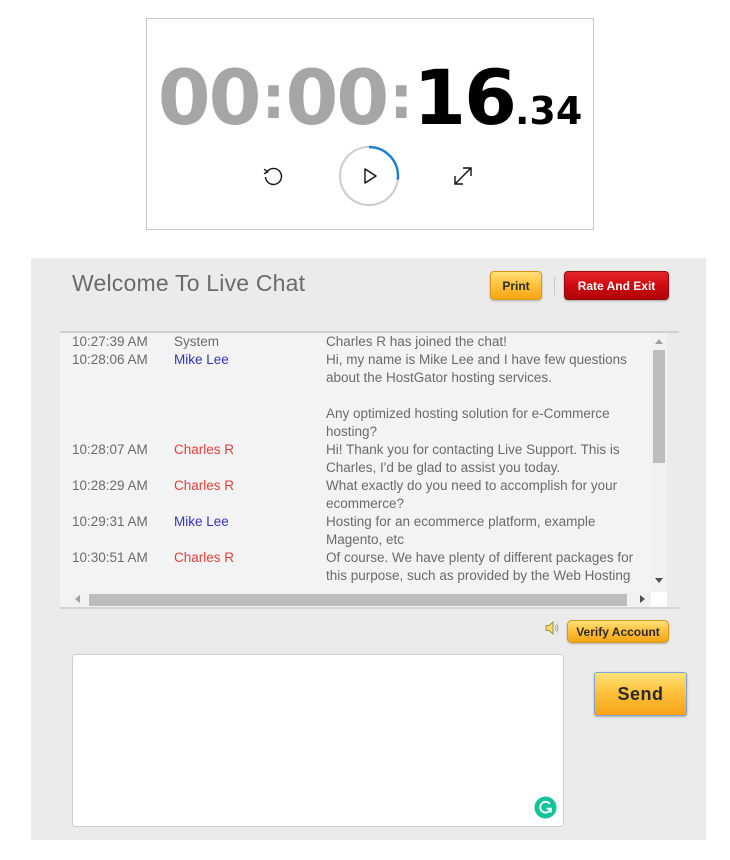 This screenshot has width=730, height=860. Describe the element at coordinates (640, 694) in the screenshot. I see `send-button: Send` at that location.